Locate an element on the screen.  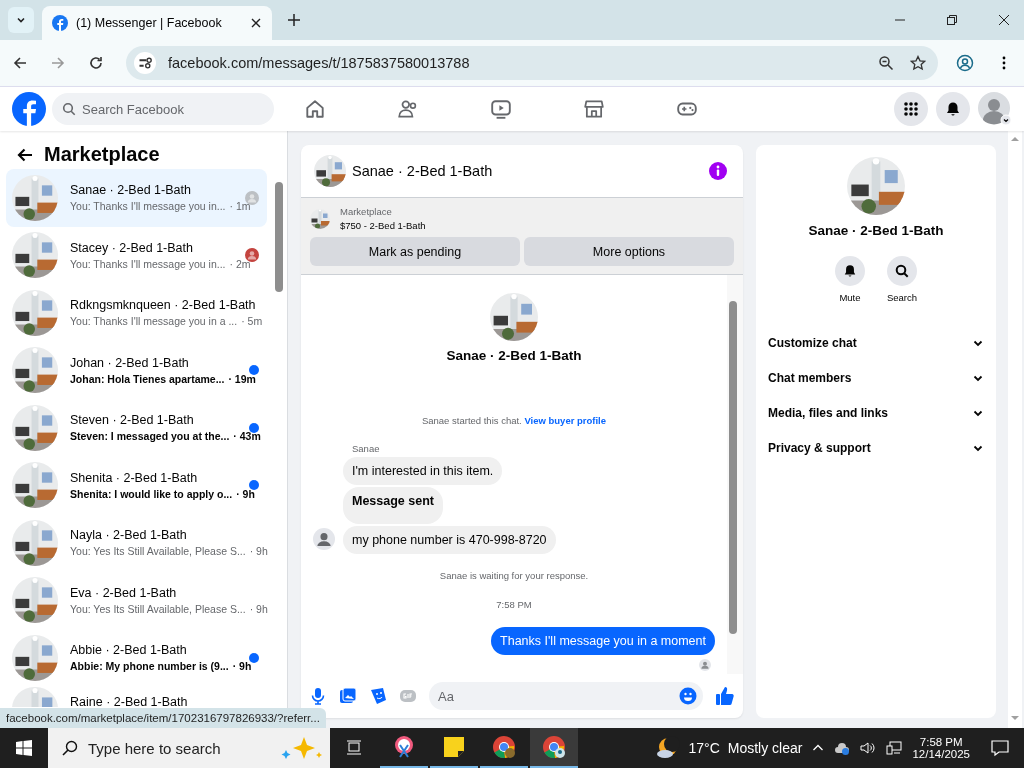
chat-start-notice: Sanae started this chat. View buyer profile is located at coordinates (514, 420).